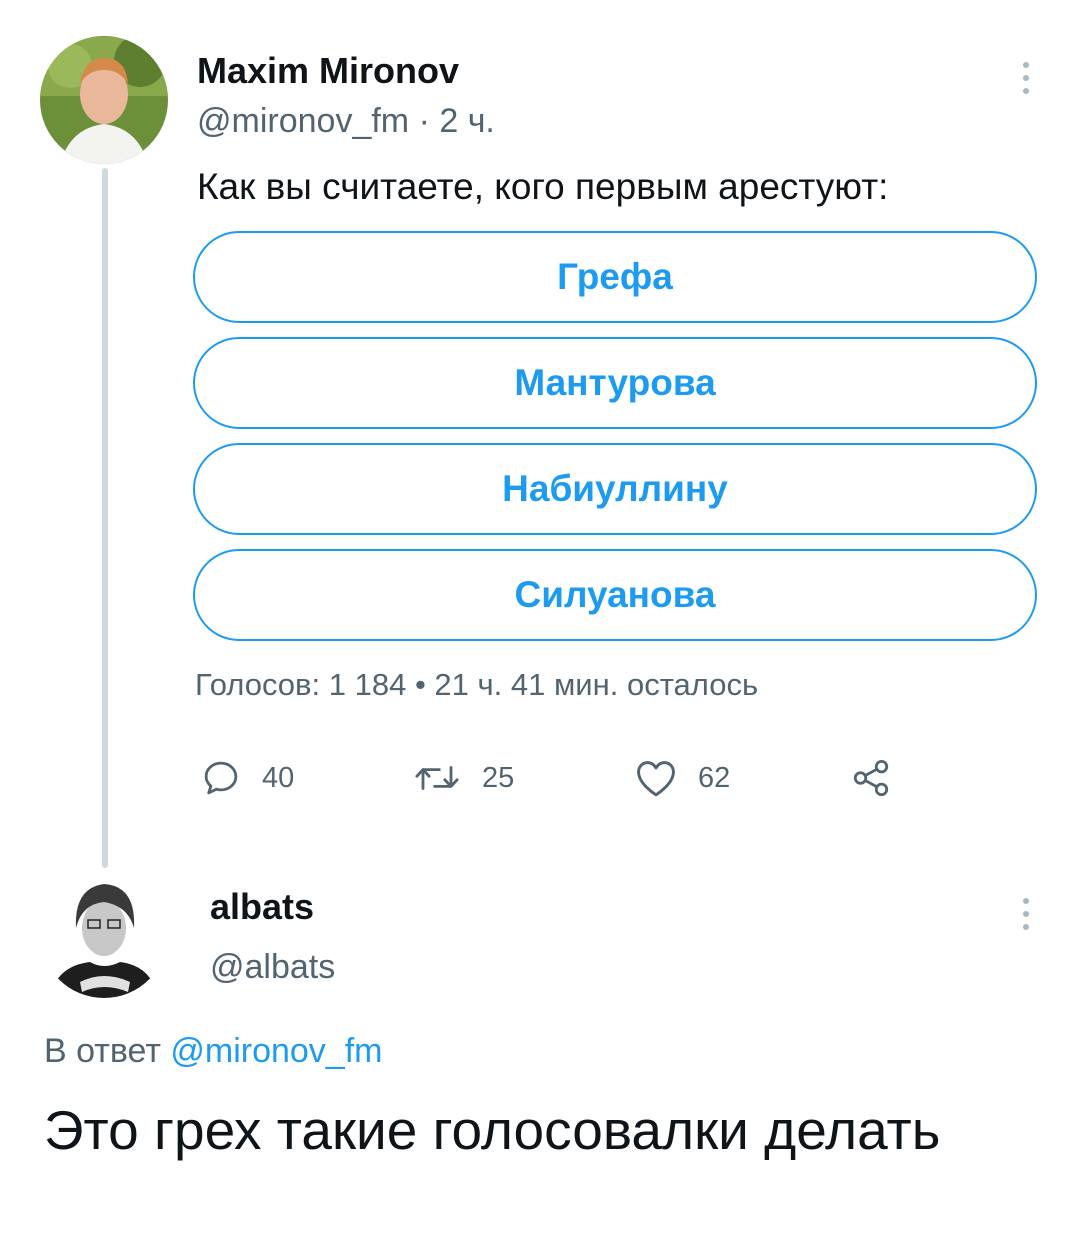 This screenshot has height=1247, width=1080. Describe the element at coordinates (102, 1051) in the screenshot. I see `reply-to-prefix: В ответ` at that location.